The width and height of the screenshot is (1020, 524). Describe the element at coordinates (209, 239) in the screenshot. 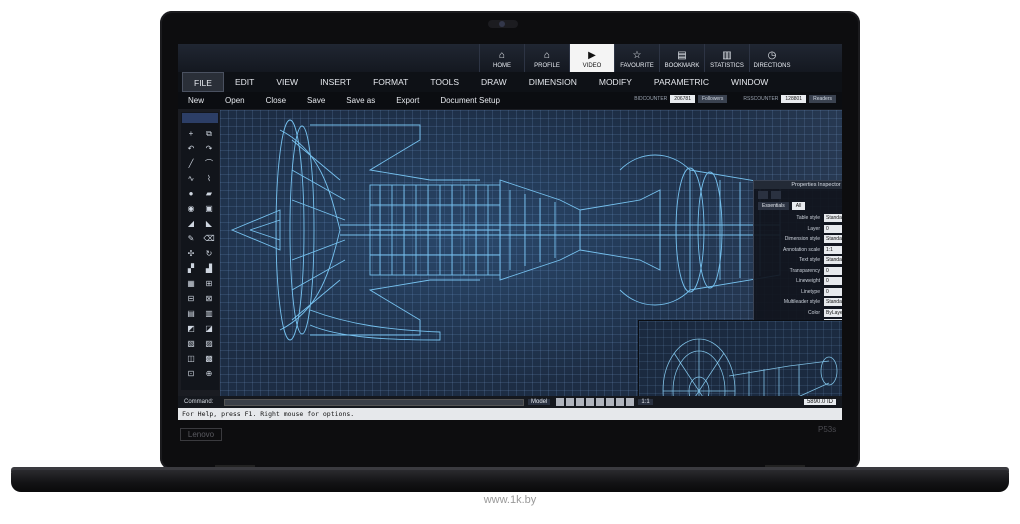

I see `tool-icon: ⌫` at that location.